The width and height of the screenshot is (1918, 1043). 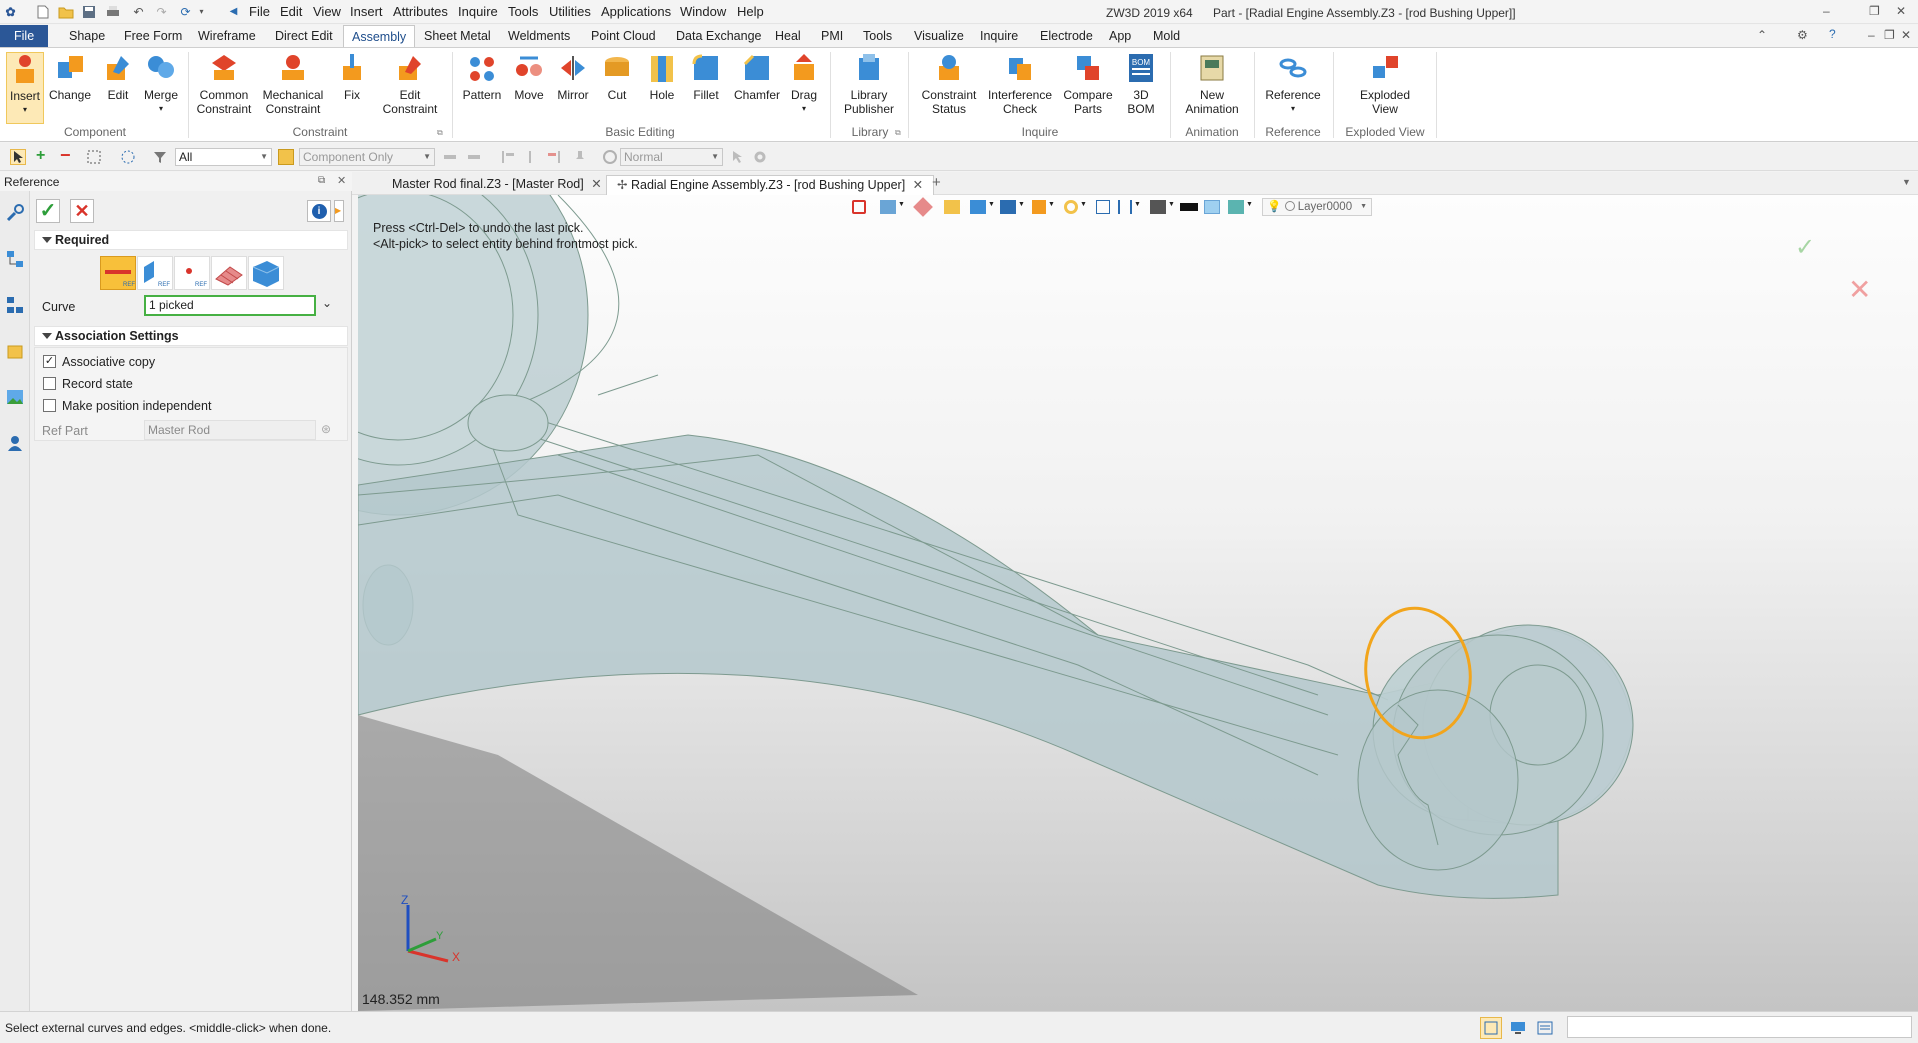 What do you see at coordinates (65, 11) in the screenshot?
I see `open-folder-icon` at bounding box center [65, 11].